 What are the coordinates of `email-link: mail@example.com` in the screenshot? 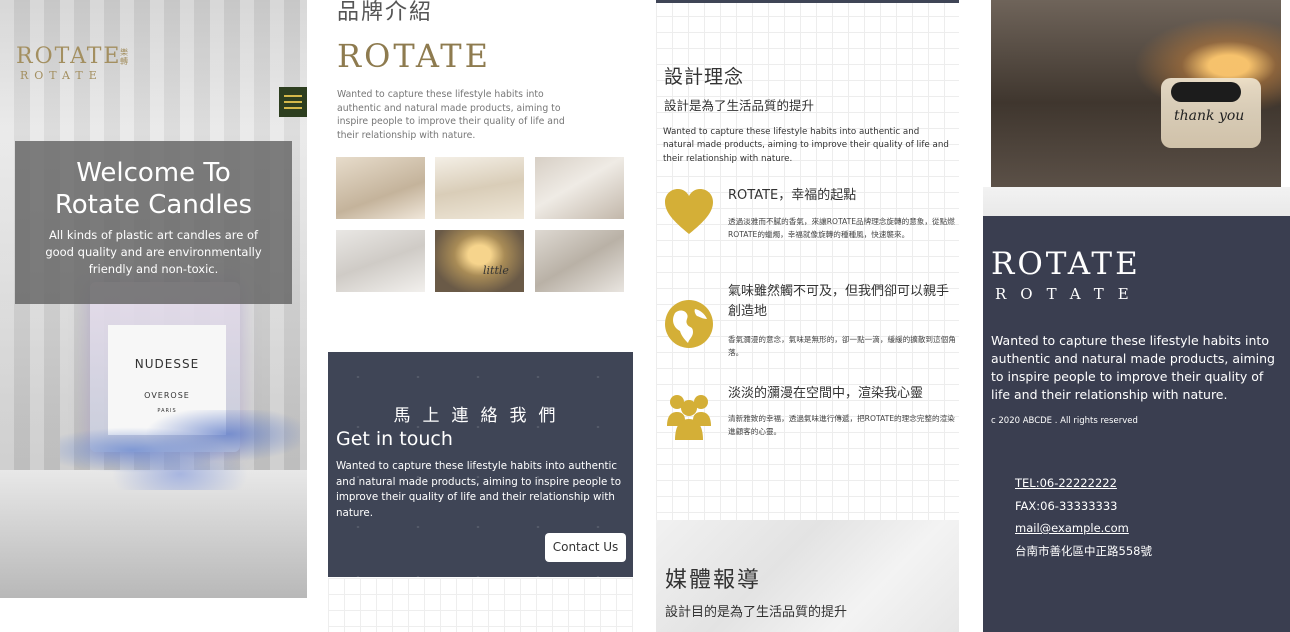 It's located at (1072, 528).